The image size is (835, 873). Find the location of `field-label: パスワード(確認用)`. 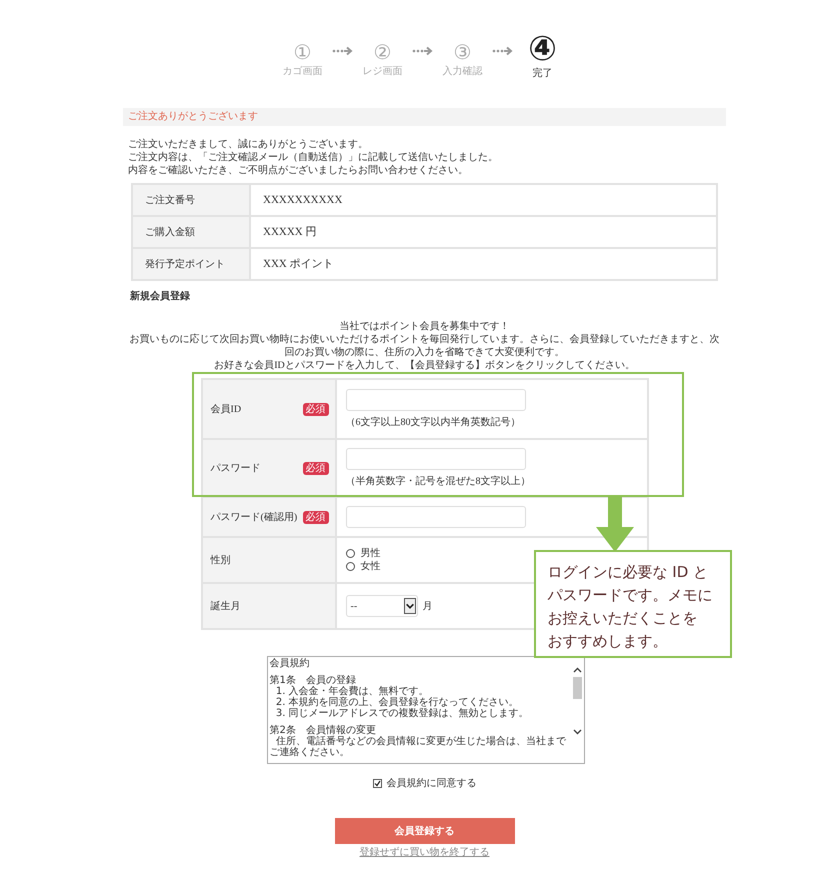

field-label: パスワード(確認用) is located at coordinates (254, 517).